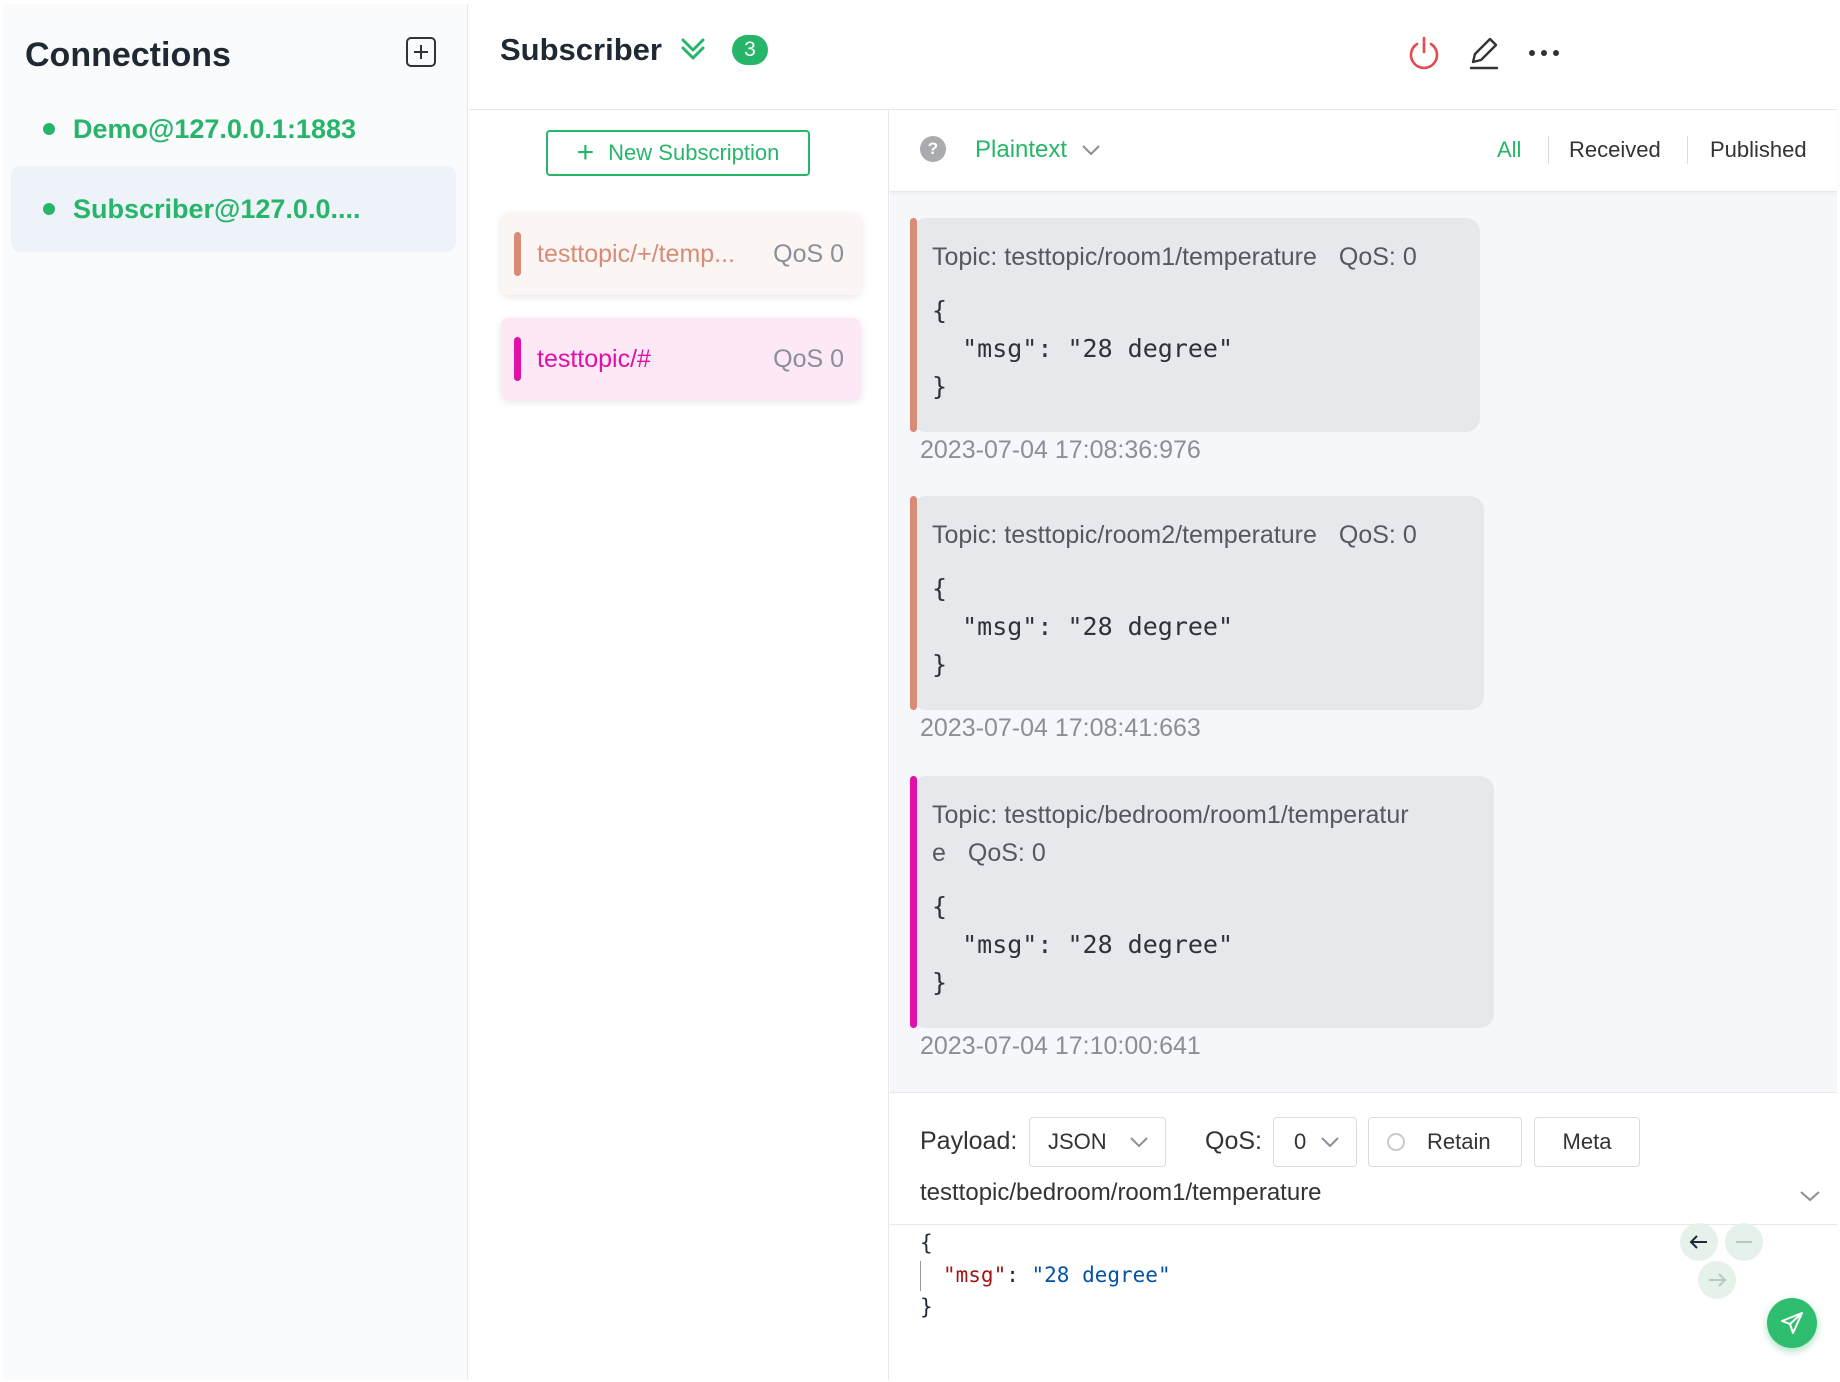  What do you see at coordinates (1544, 53) in the screenshot?
I see `more-icon` at bounding box center [1544, 53].